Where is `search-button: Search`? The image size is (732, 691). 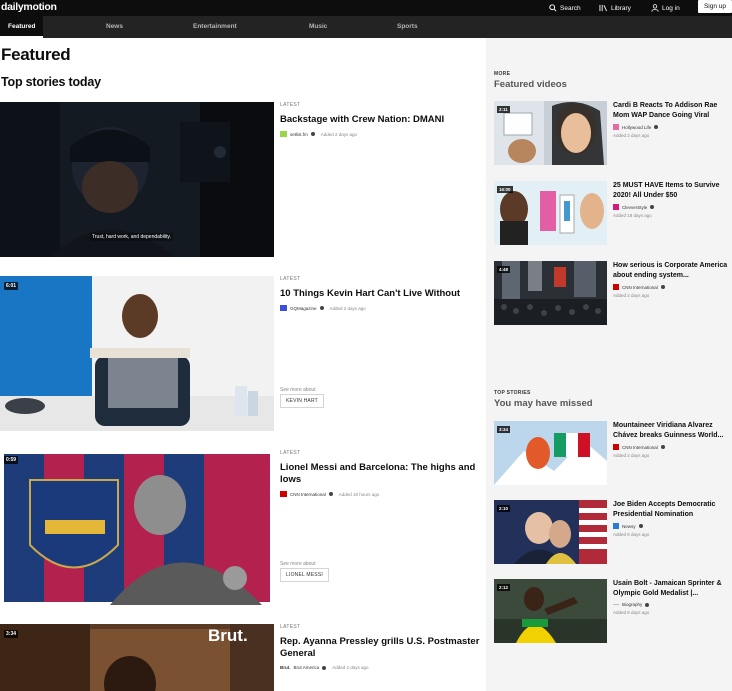
search-button: Search is located at coordinates (565, 8).